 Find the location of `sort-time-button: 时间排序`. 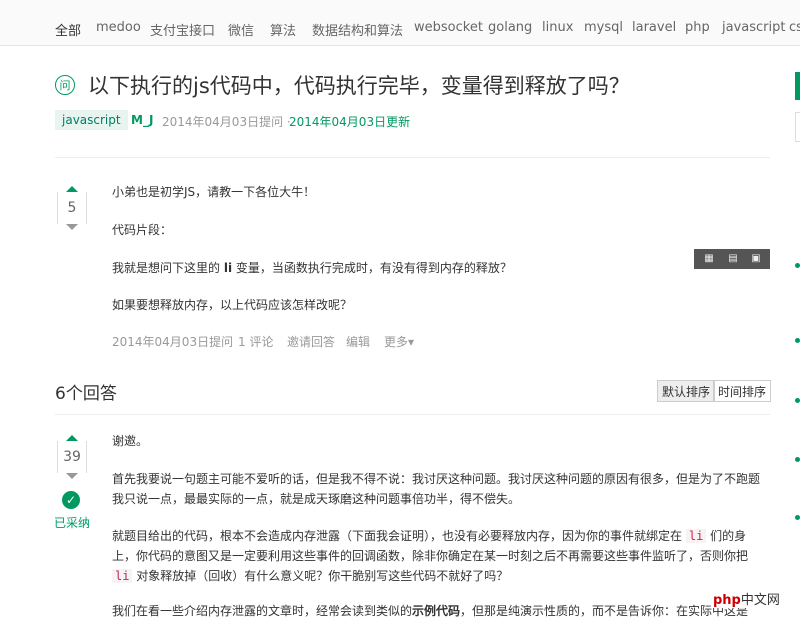

sort-time-button: 时间排序 is located at coordinates (742, 391).